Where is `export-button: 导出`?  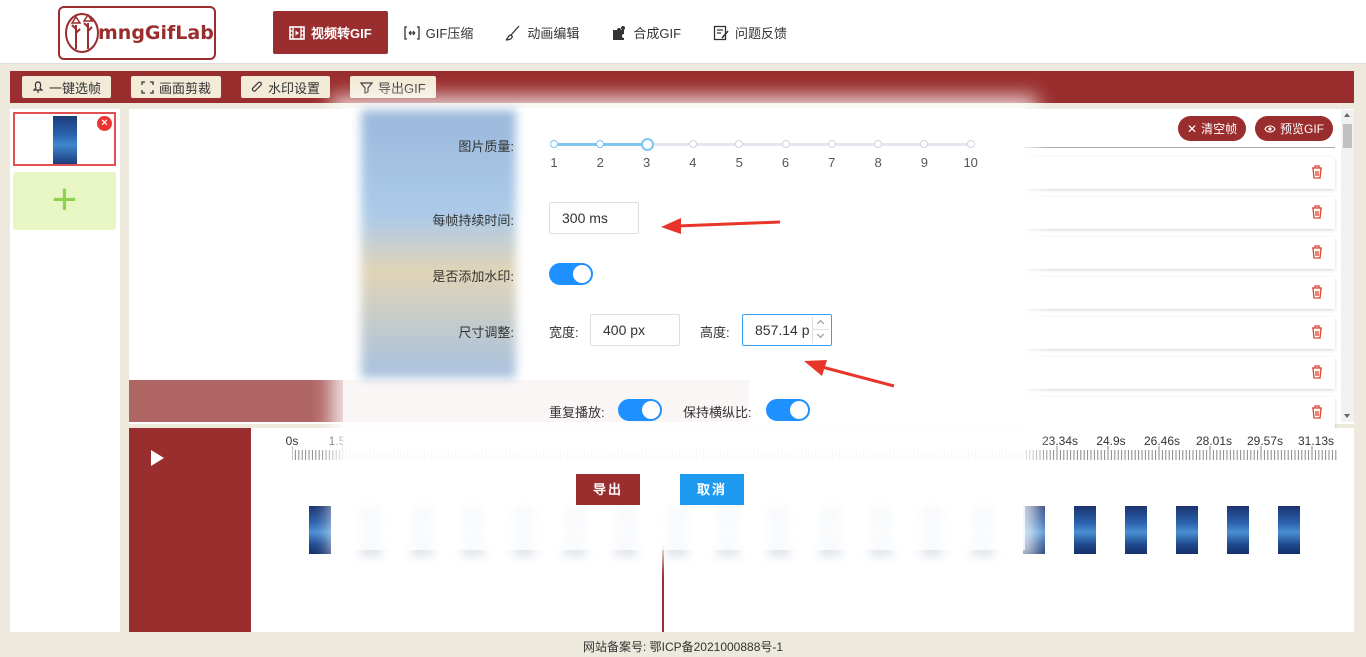
export-button: 导出 is located at coordinates (608, 489).